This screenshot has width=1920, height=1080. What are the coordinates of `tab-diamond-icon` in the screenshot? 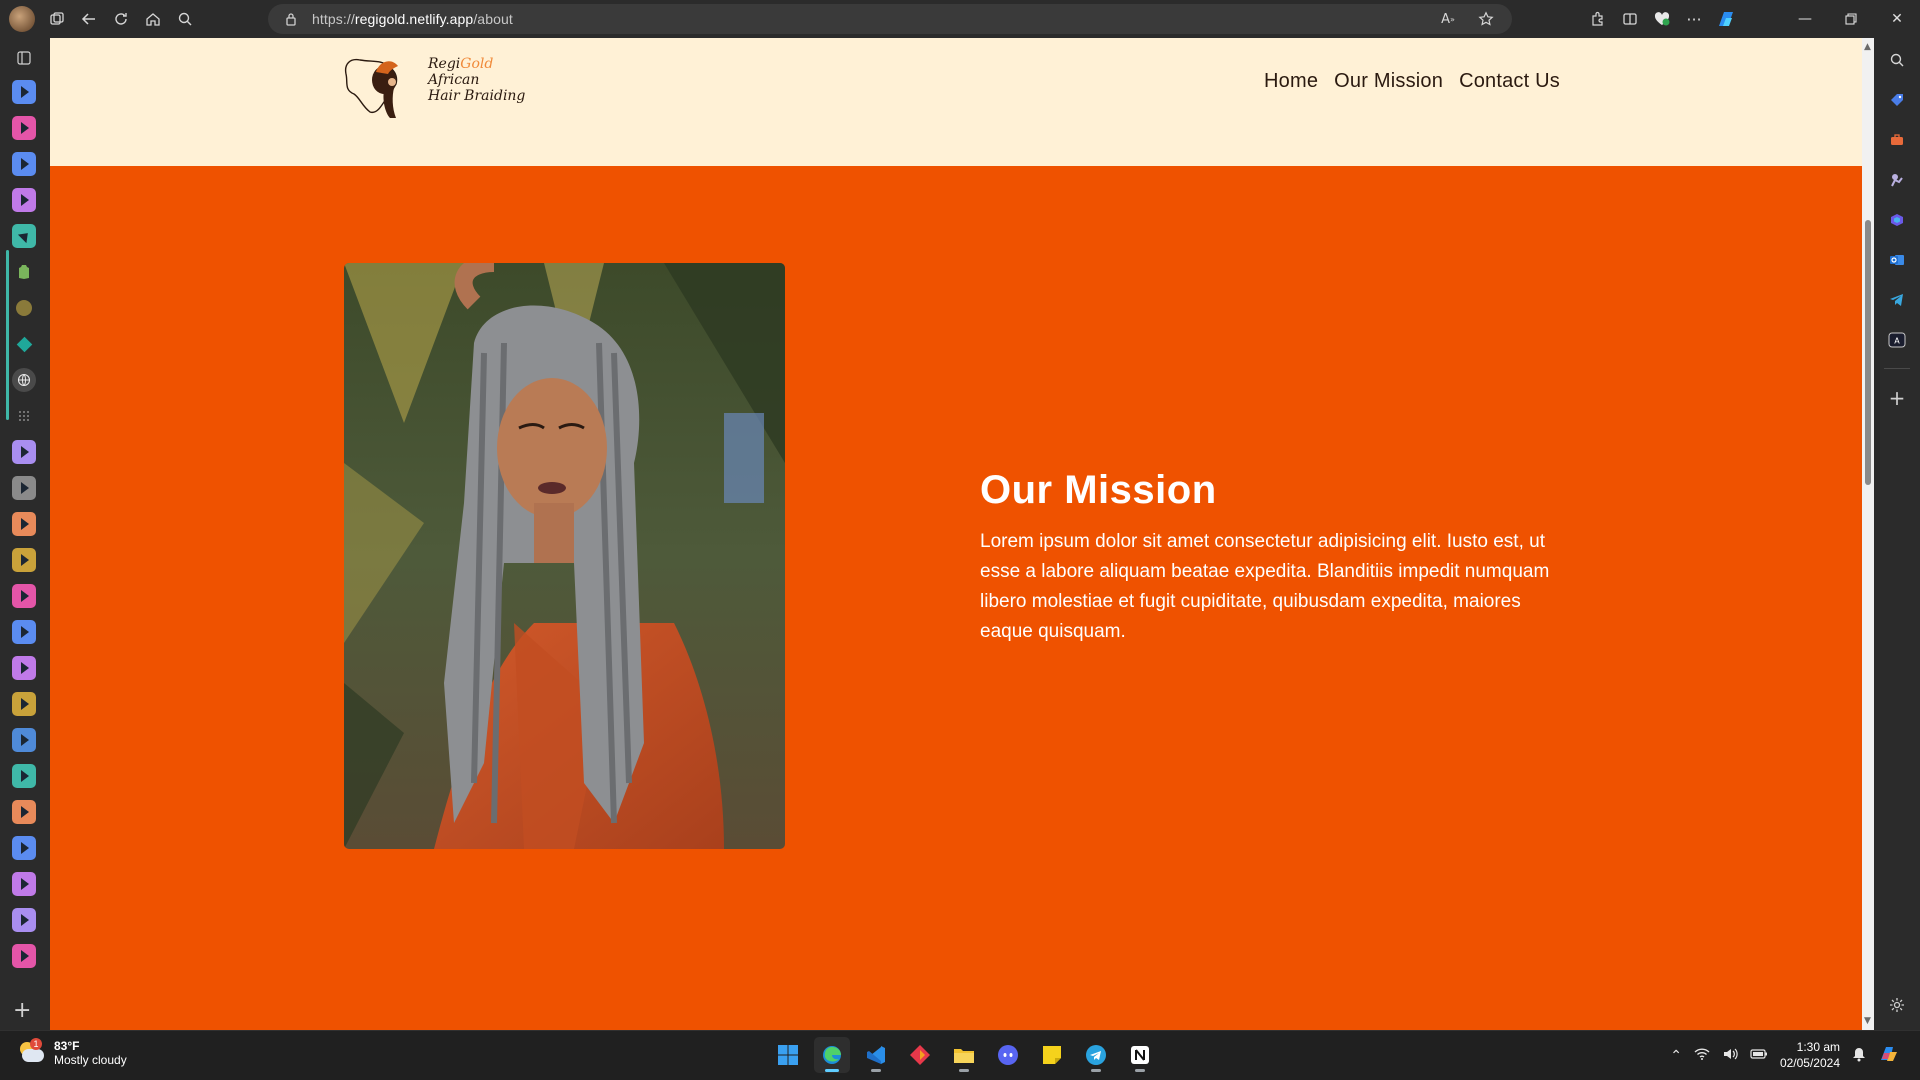 It's located at (24, 344).